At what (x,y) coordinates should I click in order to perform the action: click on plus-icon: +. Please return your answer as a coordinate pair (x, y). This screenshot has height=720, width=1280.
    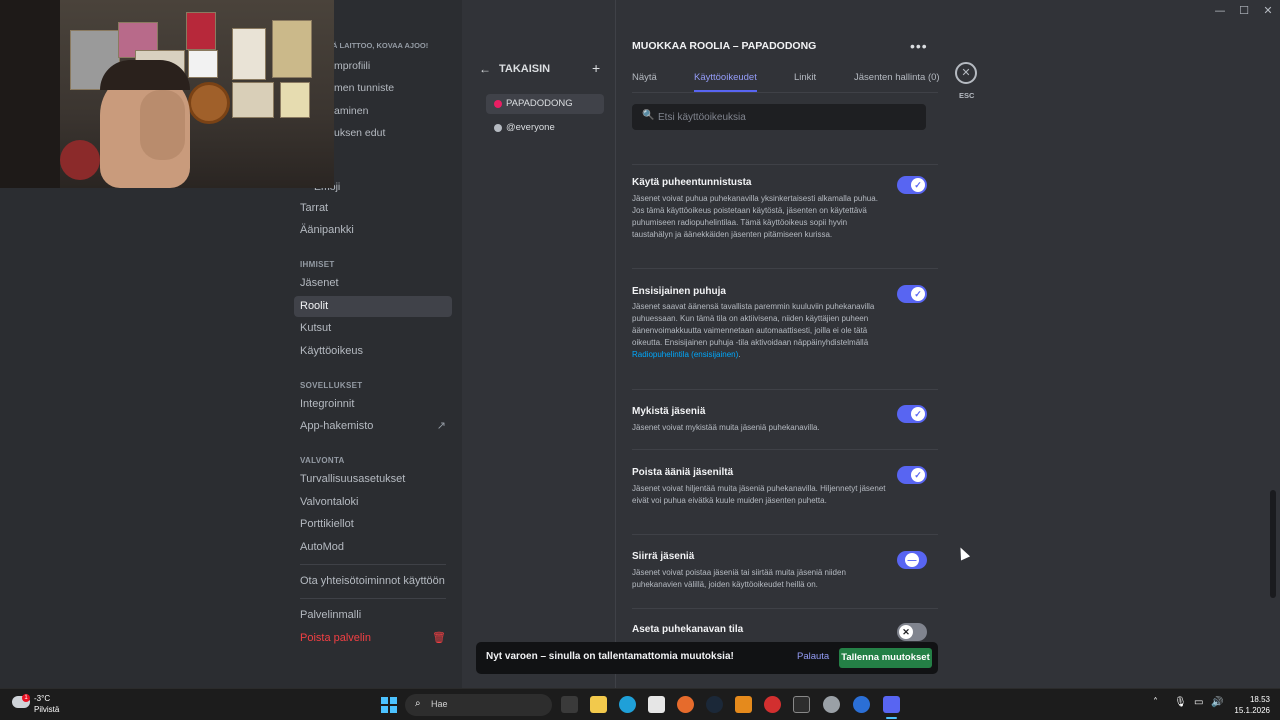
    Looking at the image, I should click on (596, 68).